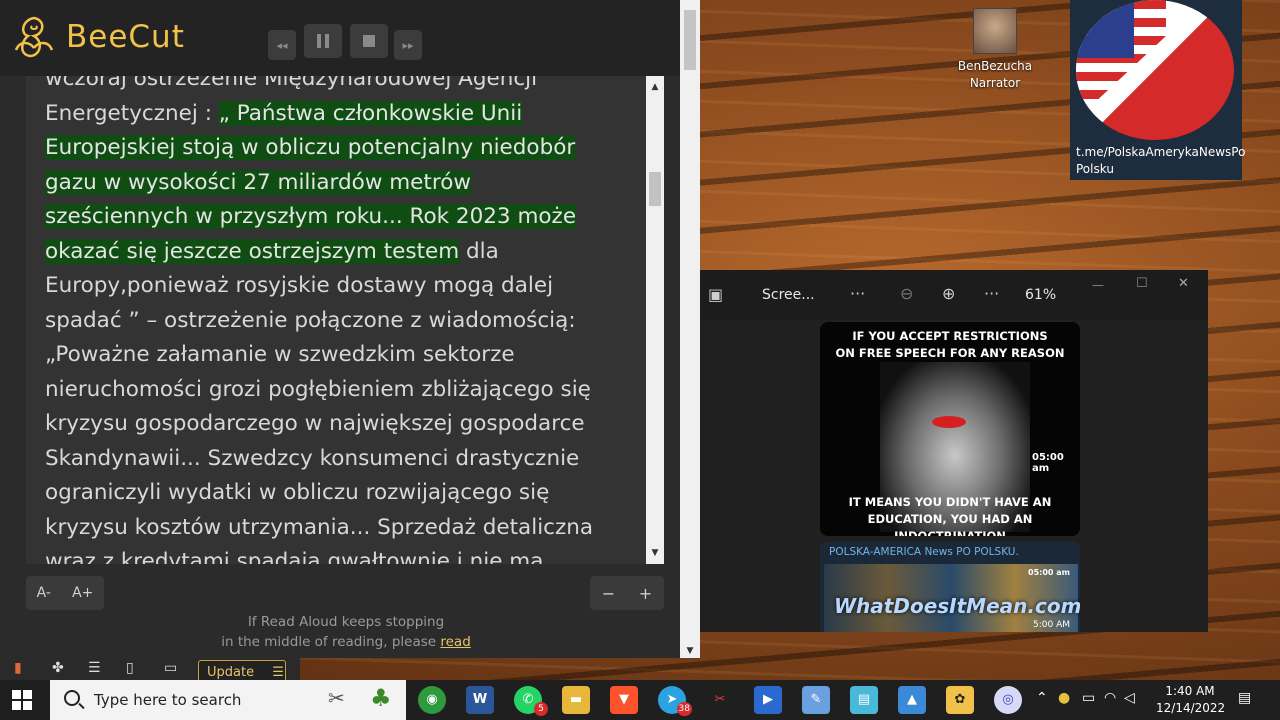 The width and height of the screenshot is (1280, 720). I want to click on update-label: Update, so click(231, 672).